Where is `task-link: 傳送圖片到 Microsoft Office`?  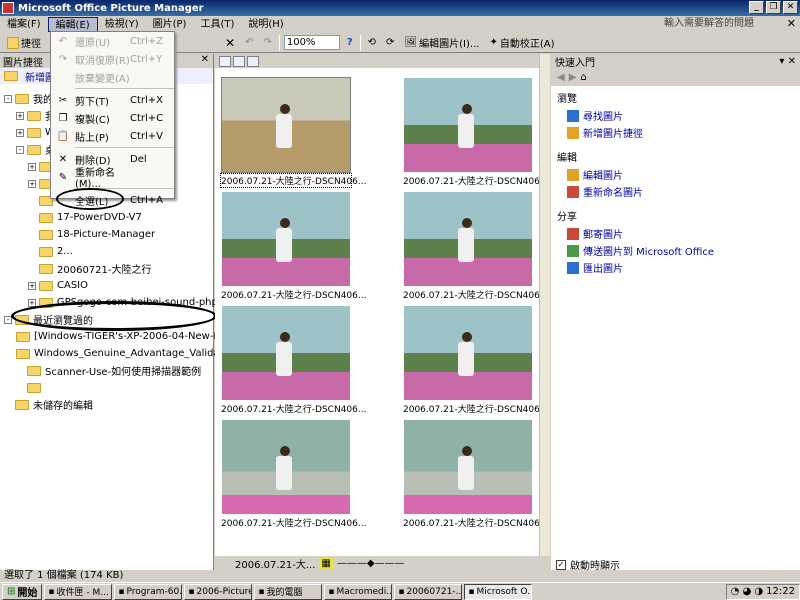
task-link: 傳送圖片到 Microsoft Office is located at coordinates (675, 250).